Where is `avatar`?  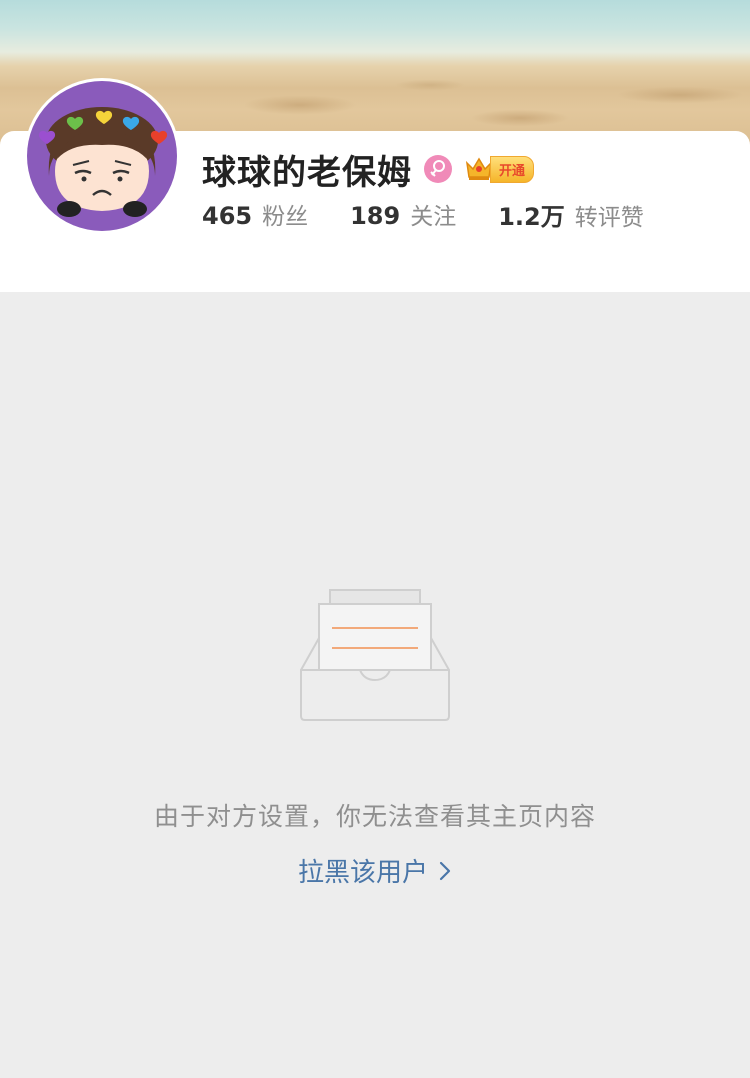
avatar is located at coordinates (102, 156).